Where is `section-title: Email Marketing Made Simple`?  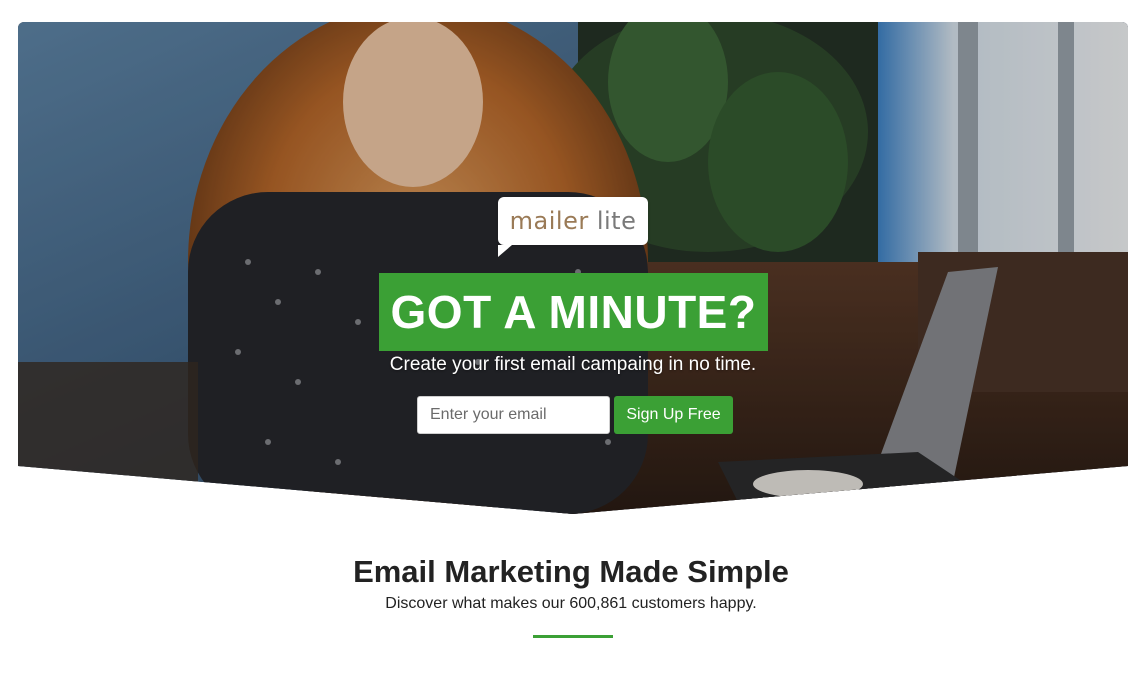
section-title: Email Marketing Made Simple is located at coordinates (571, 571).